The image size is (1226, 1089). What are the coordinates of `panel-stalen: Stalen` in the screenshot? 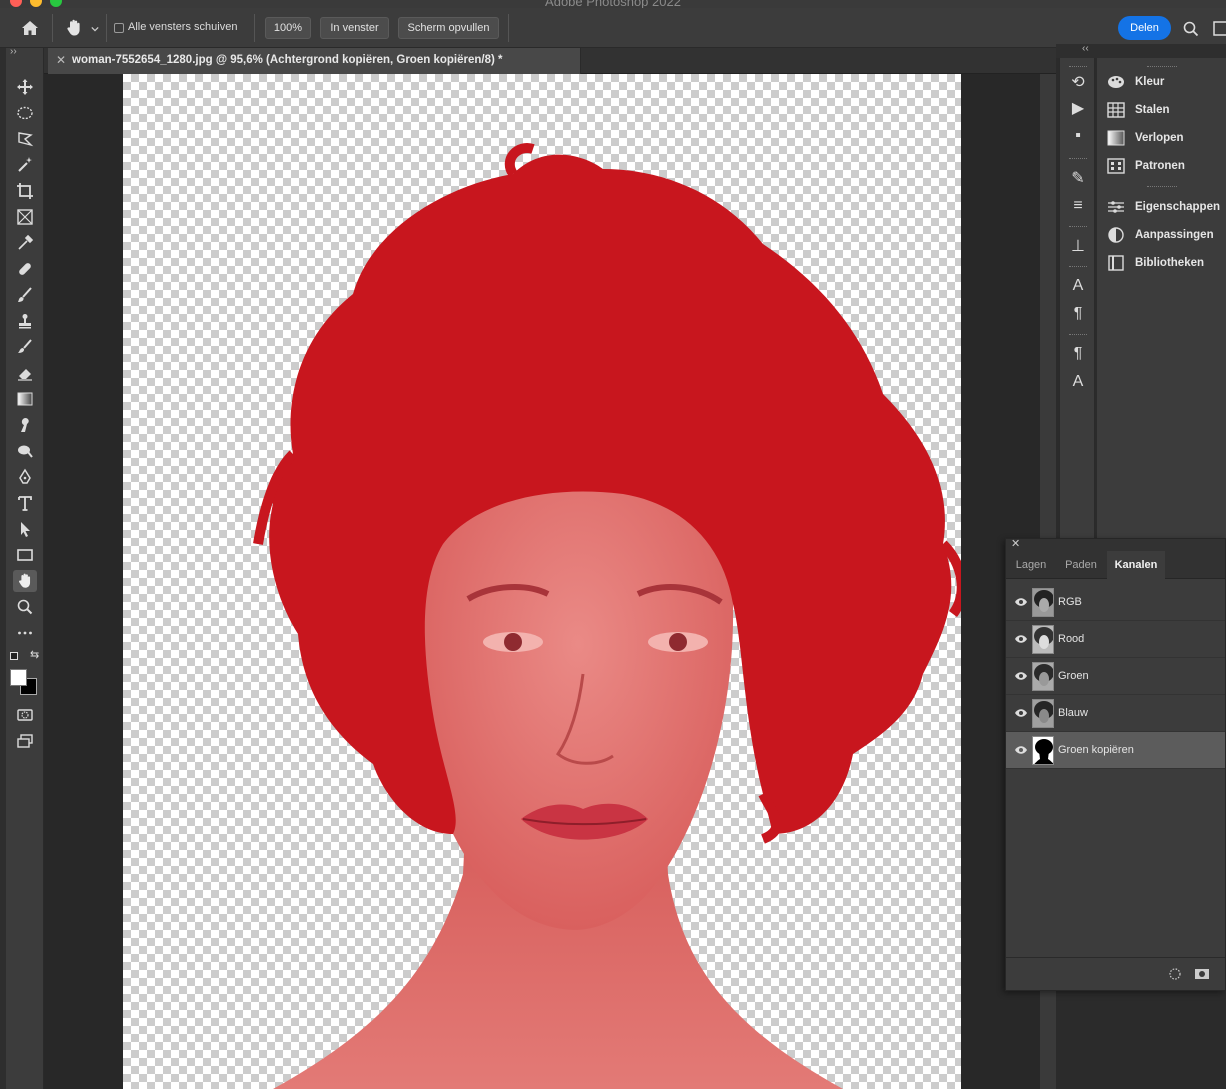 It's located at (1138, 110).